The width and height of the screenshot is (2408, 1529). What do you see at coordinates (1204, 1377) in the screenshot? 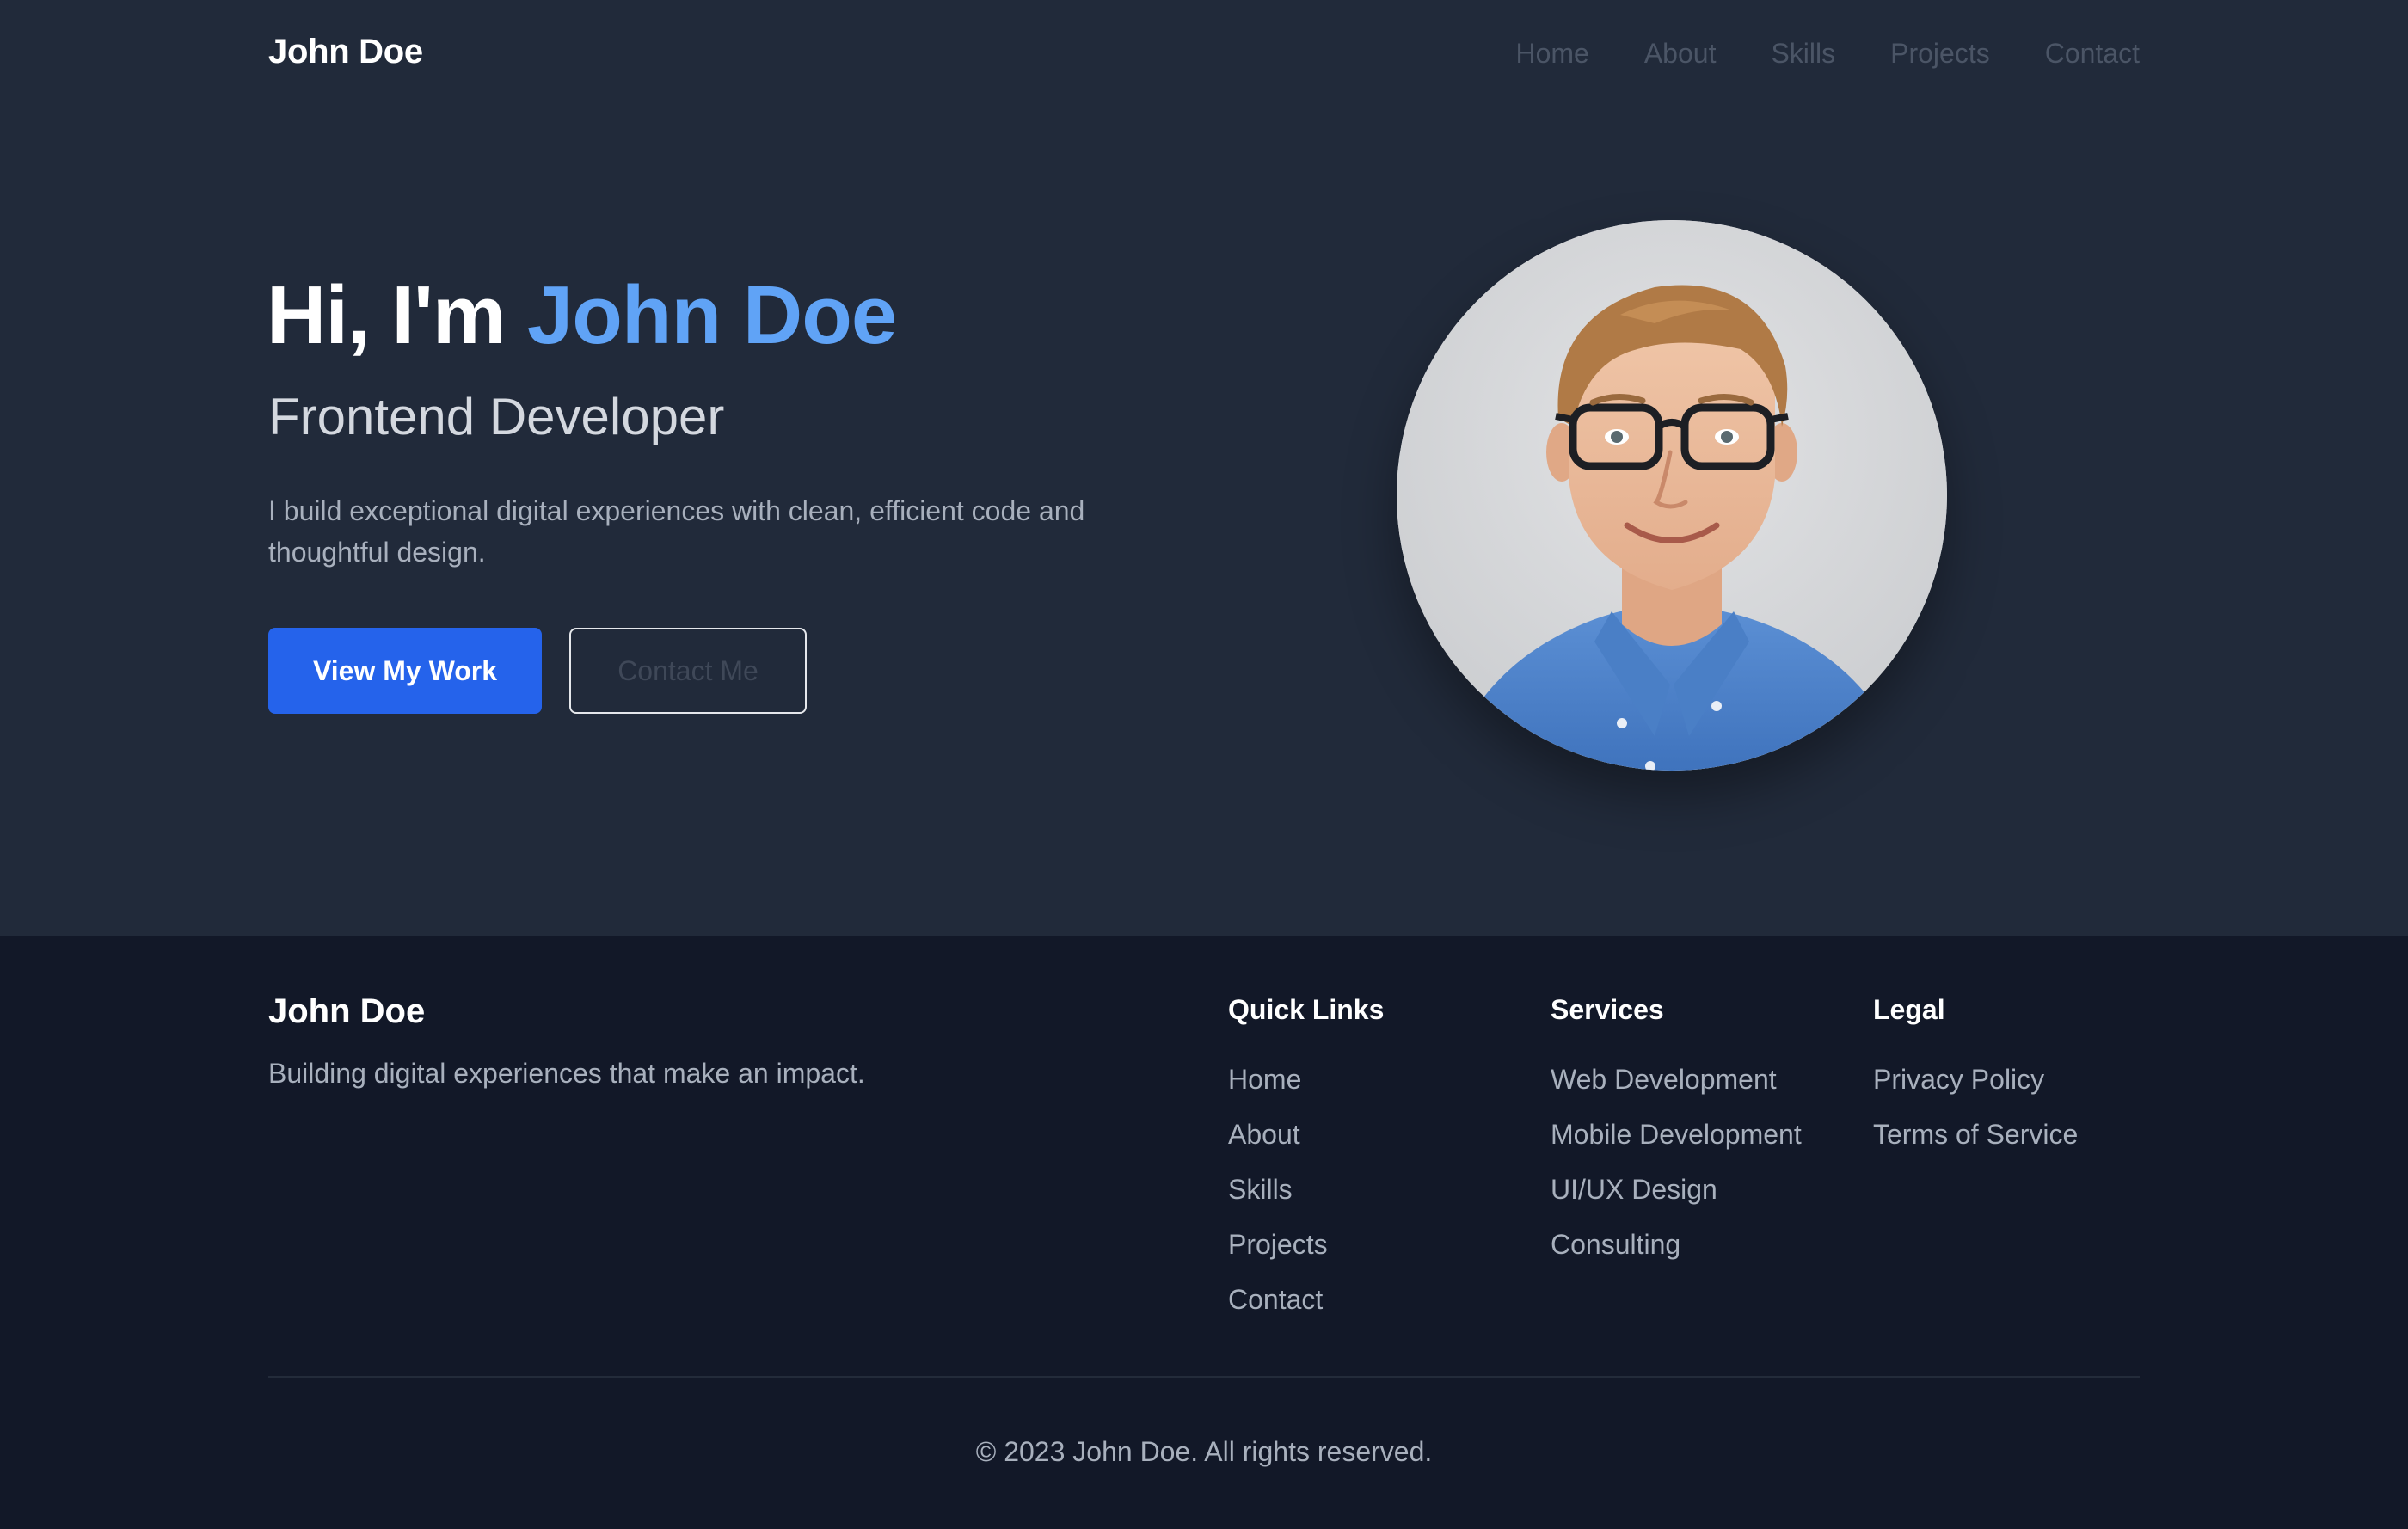
I see `footer-divider` at bounding box center [1204, 1377].